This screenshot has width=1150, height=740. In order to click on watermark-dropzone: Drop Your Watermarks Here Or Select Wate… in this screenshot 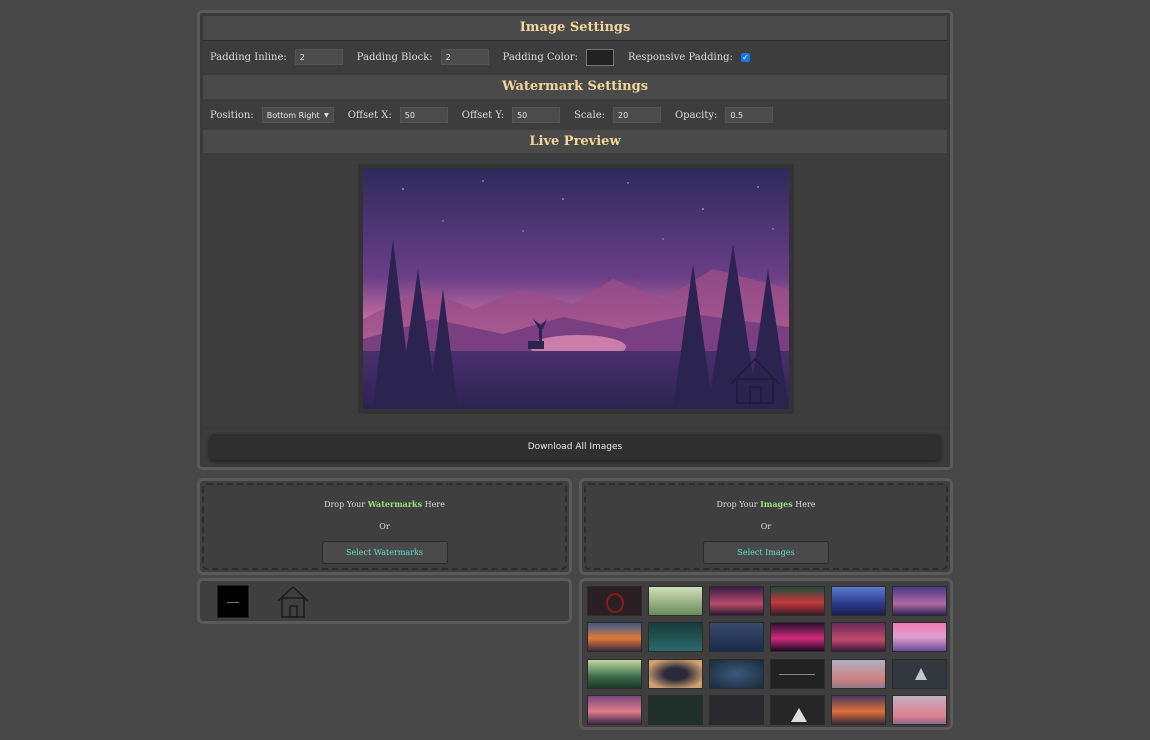, I will do `click(384, 526)`.